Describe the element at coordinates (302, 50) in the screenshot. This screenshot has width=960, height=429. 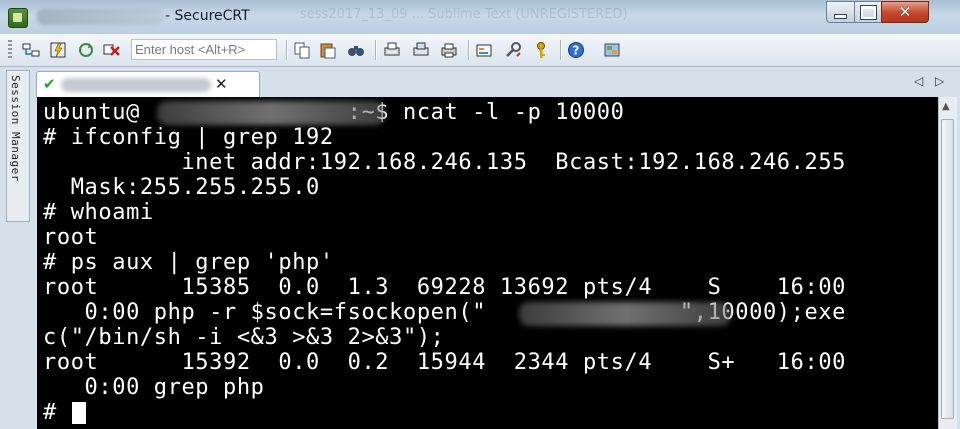
I see `copy-icon` at that location.